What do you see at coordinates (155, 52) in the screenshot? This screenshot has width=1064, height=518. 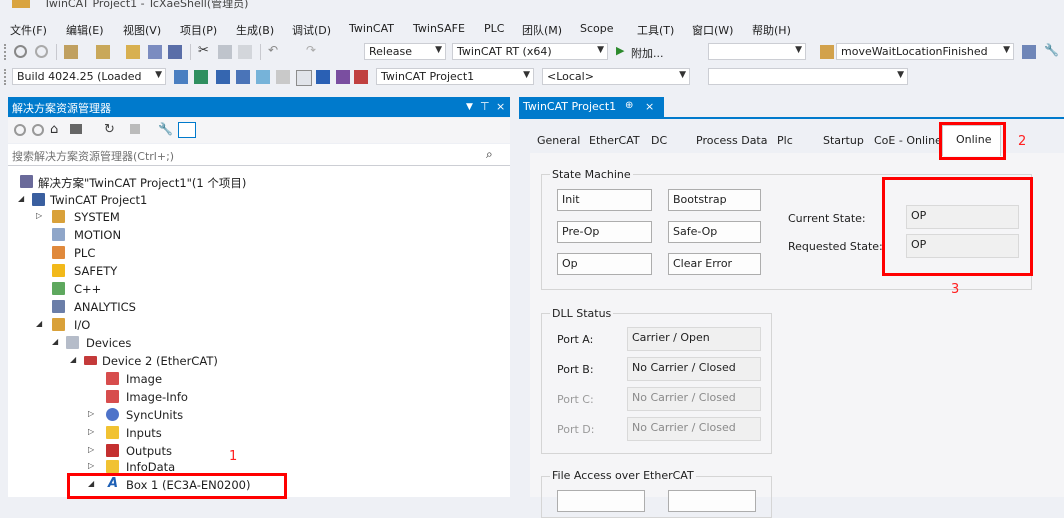 I see `save-icon` at bounding box center [155, 52].